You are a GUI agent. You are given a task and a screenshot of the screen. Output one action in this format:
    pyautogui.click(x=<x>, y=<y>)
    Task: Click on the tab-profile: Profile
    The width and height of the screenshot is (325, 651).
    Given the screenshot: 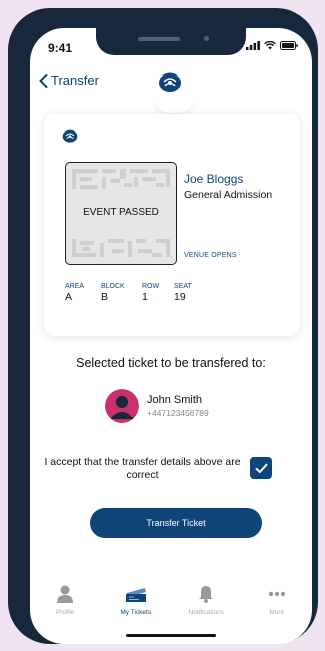 What is the action you would take?
    pyautogui.click(x=65, y=606)
    